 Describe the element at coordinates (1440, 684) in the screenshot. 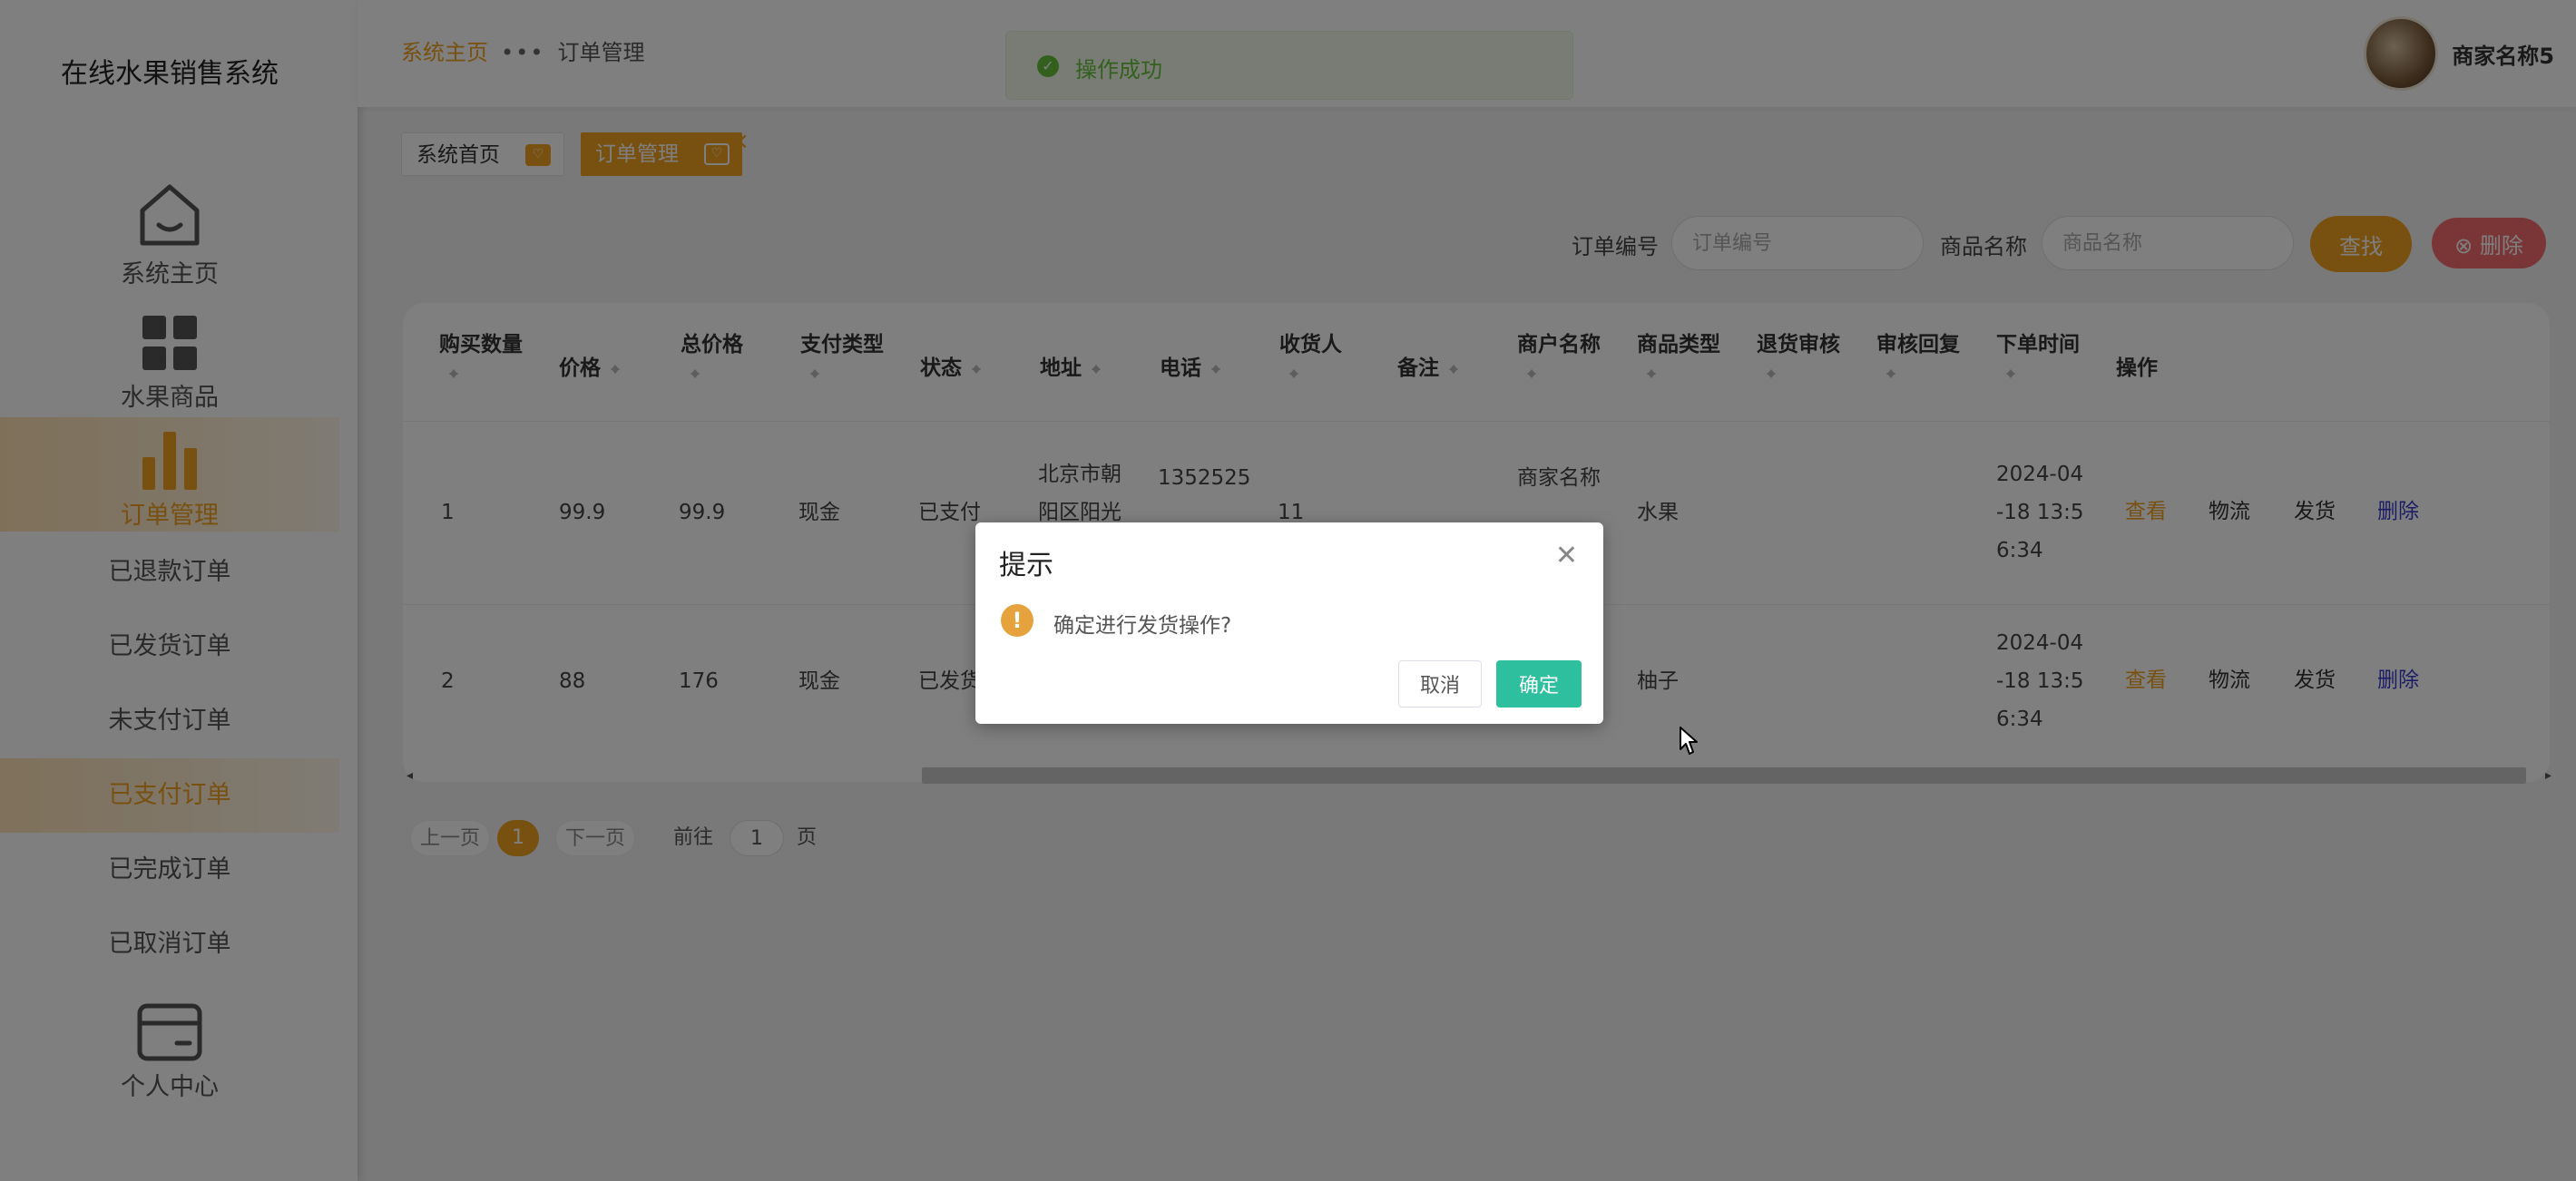

I see `cancel-button: 取消` at that location.